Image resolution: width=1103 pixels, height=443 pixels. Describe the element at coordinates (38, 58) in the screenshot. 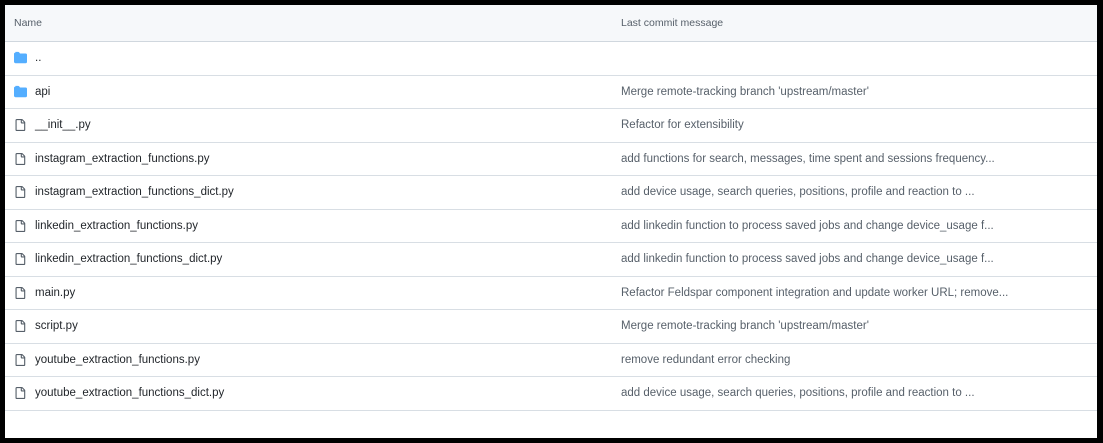

I see `file-name-link: ..` at that location.